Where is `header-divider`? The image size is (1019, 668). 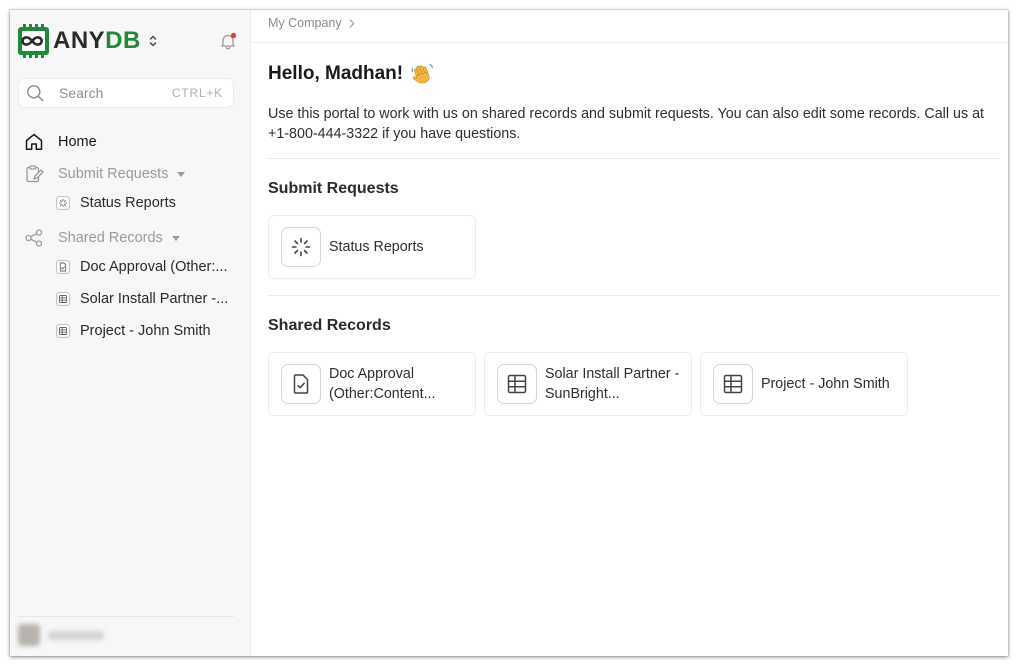 header-divider is located at coordinates (629, 42).